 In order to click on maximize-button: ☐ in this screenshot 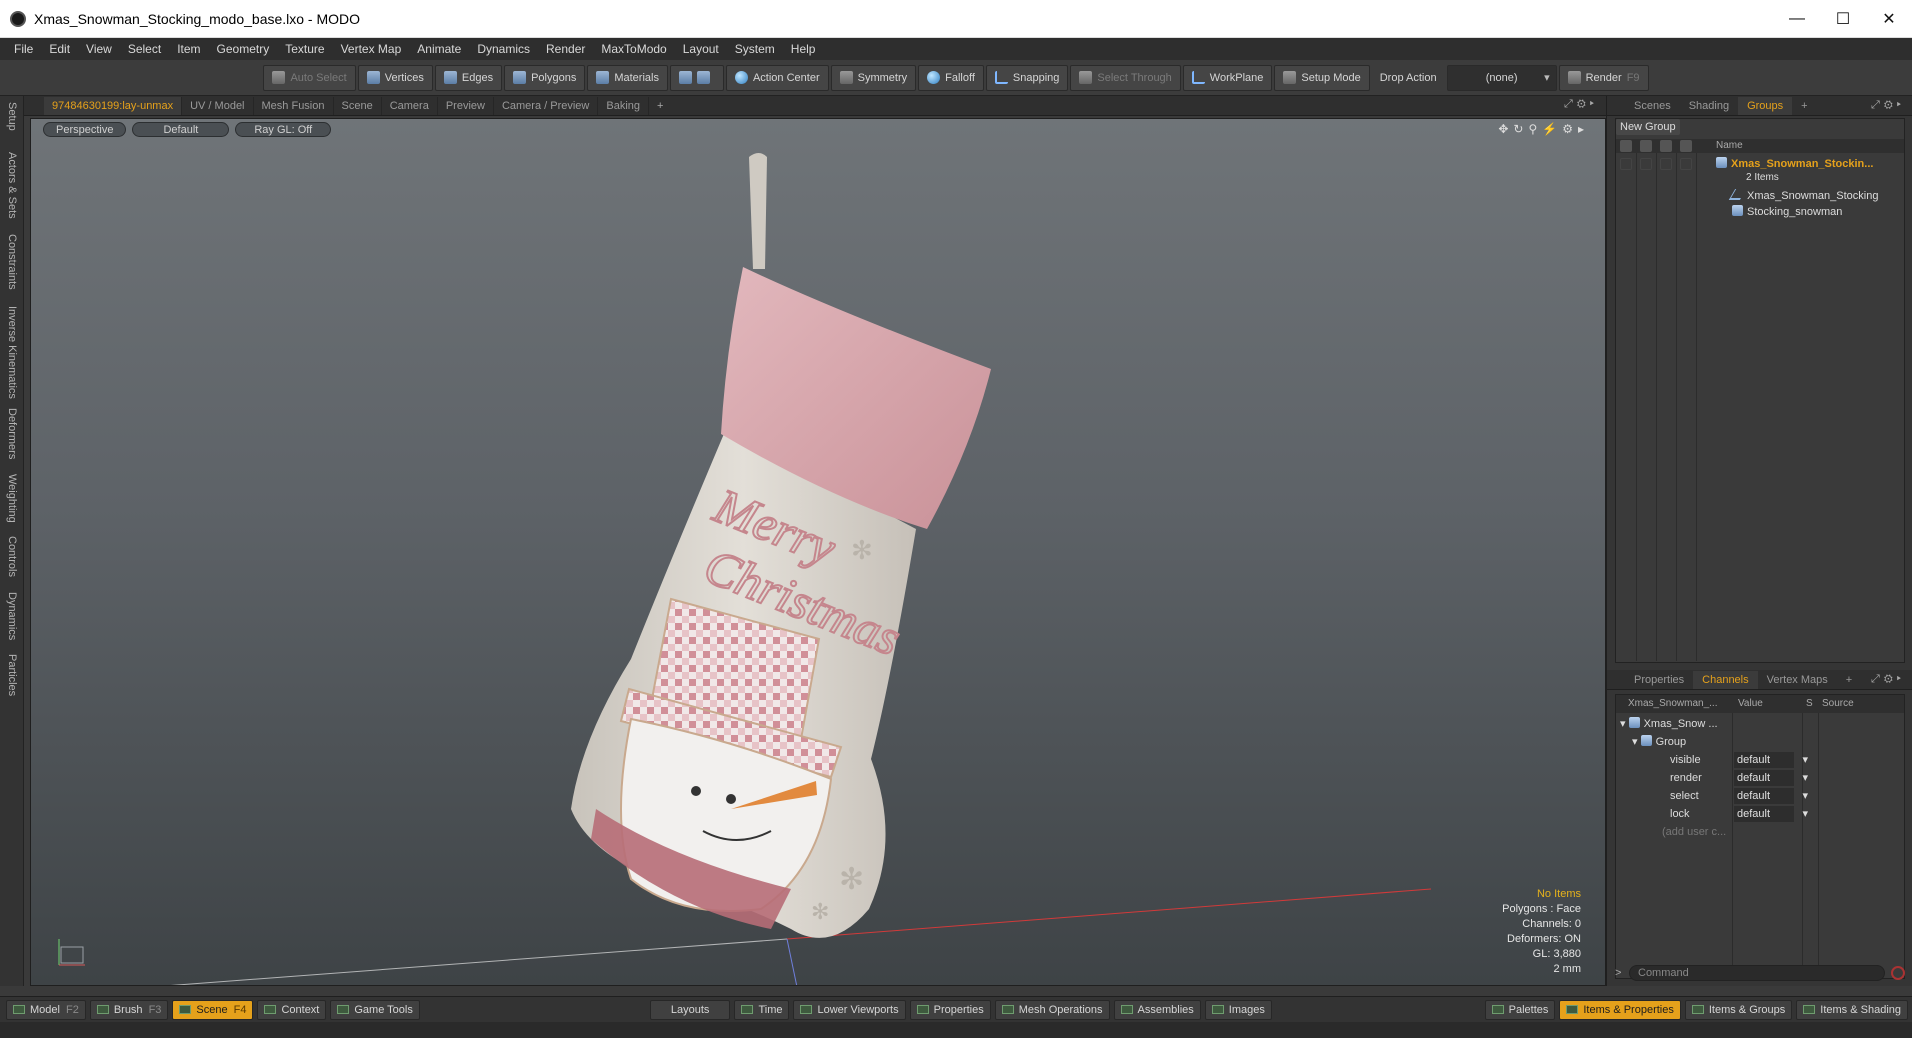, I will do `click(1843, 19)`.